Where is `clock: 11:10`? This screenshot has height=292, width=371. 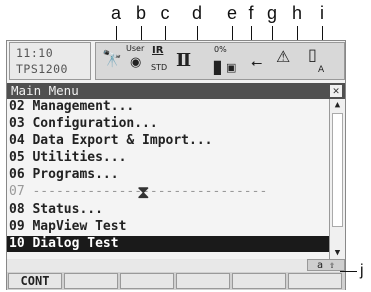 clock: 11:10 is located at coordinates (35, 53).